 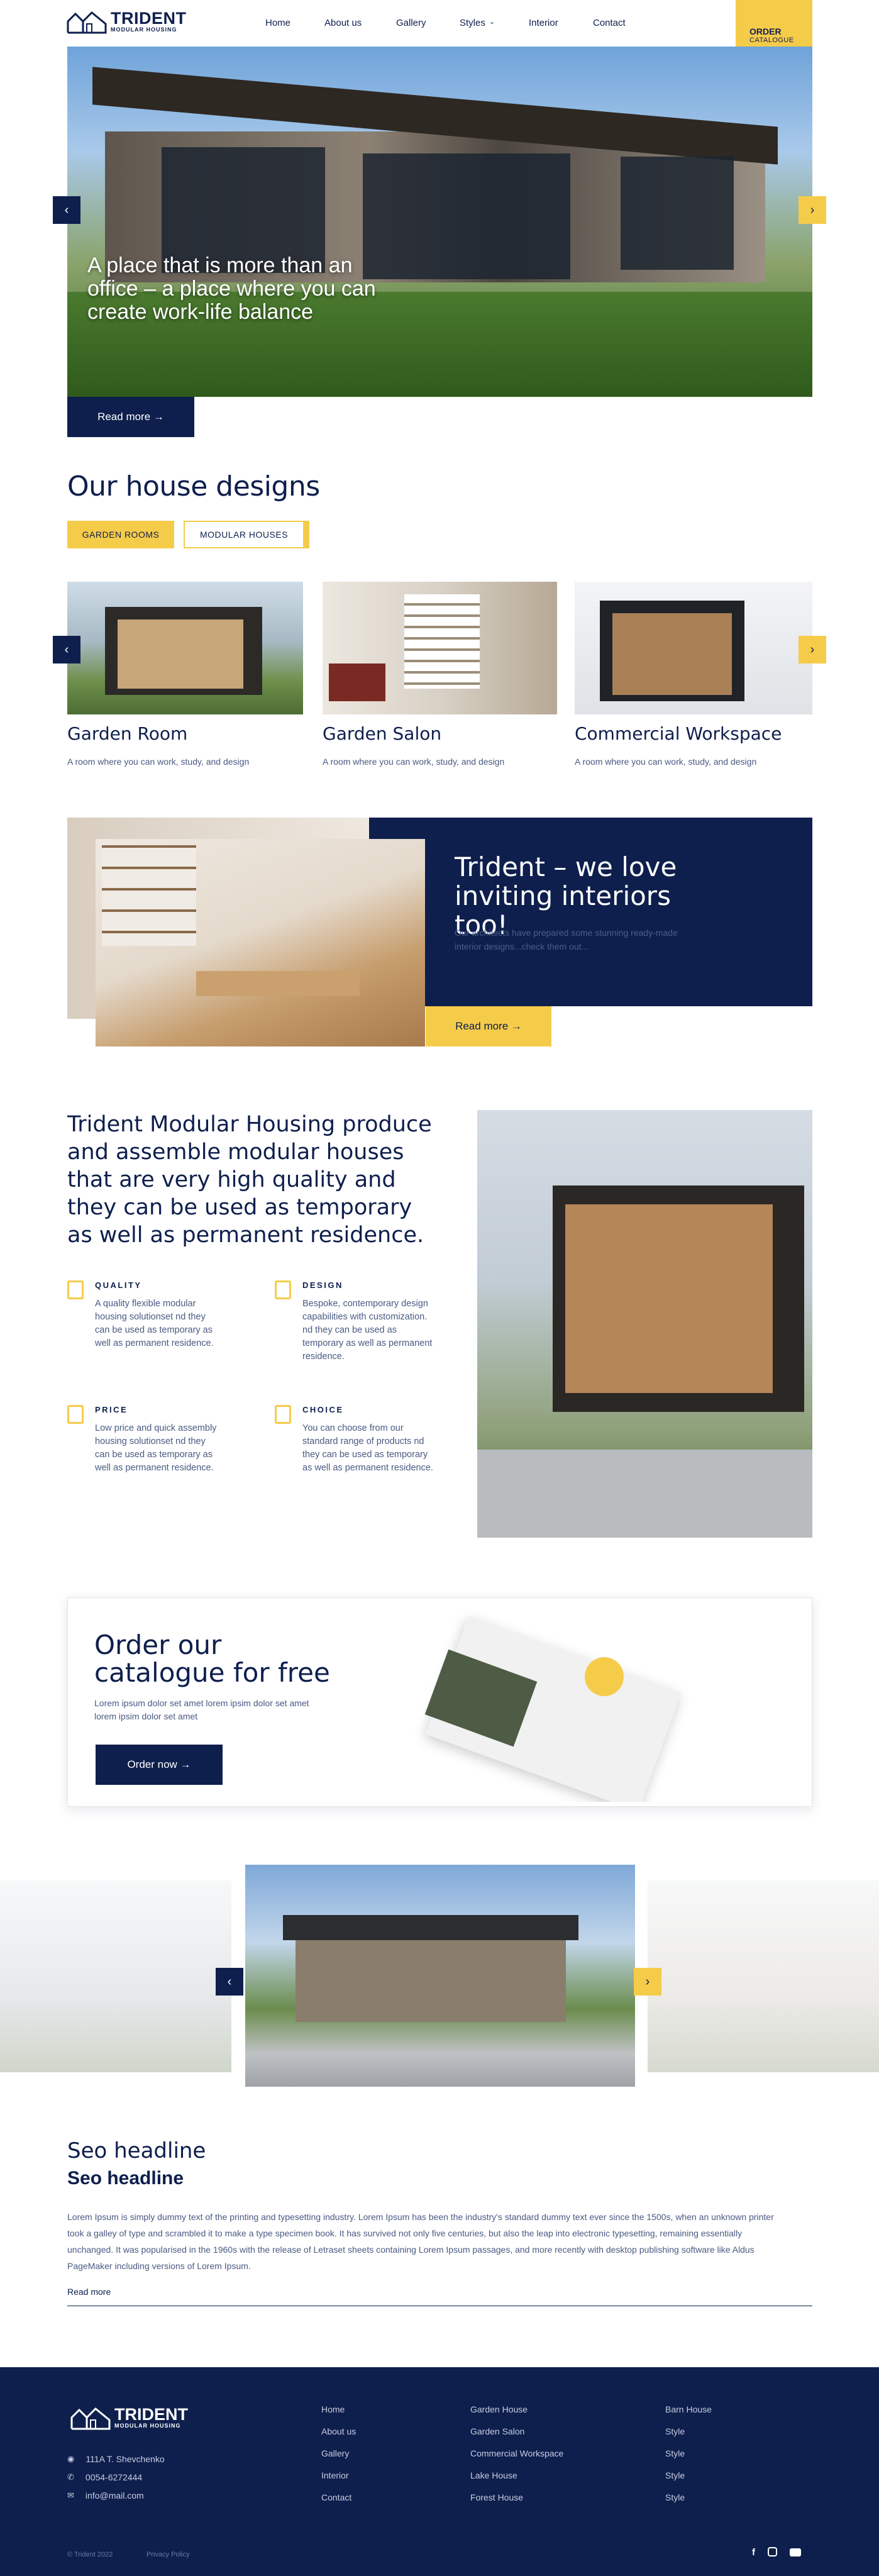 I want to click on interior-dining-image, so click(x=260, y=942).